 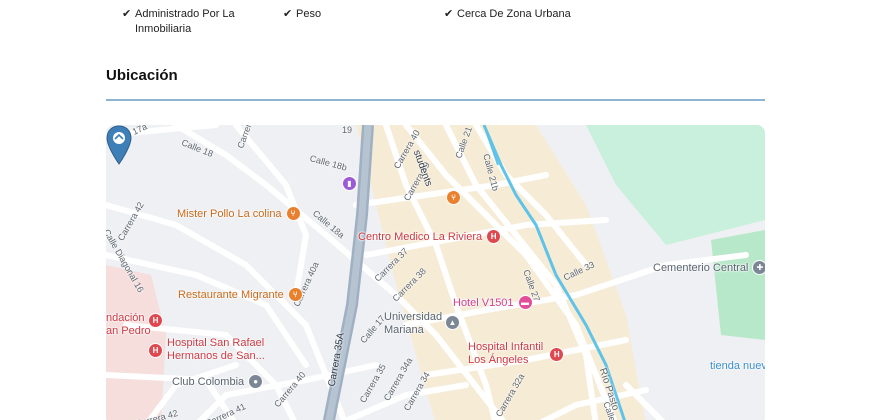 What do you see at coordinates (343, 14) in the screenshot?
I see `feature-item: ✔ Peso` at bounding box center [343, 14].